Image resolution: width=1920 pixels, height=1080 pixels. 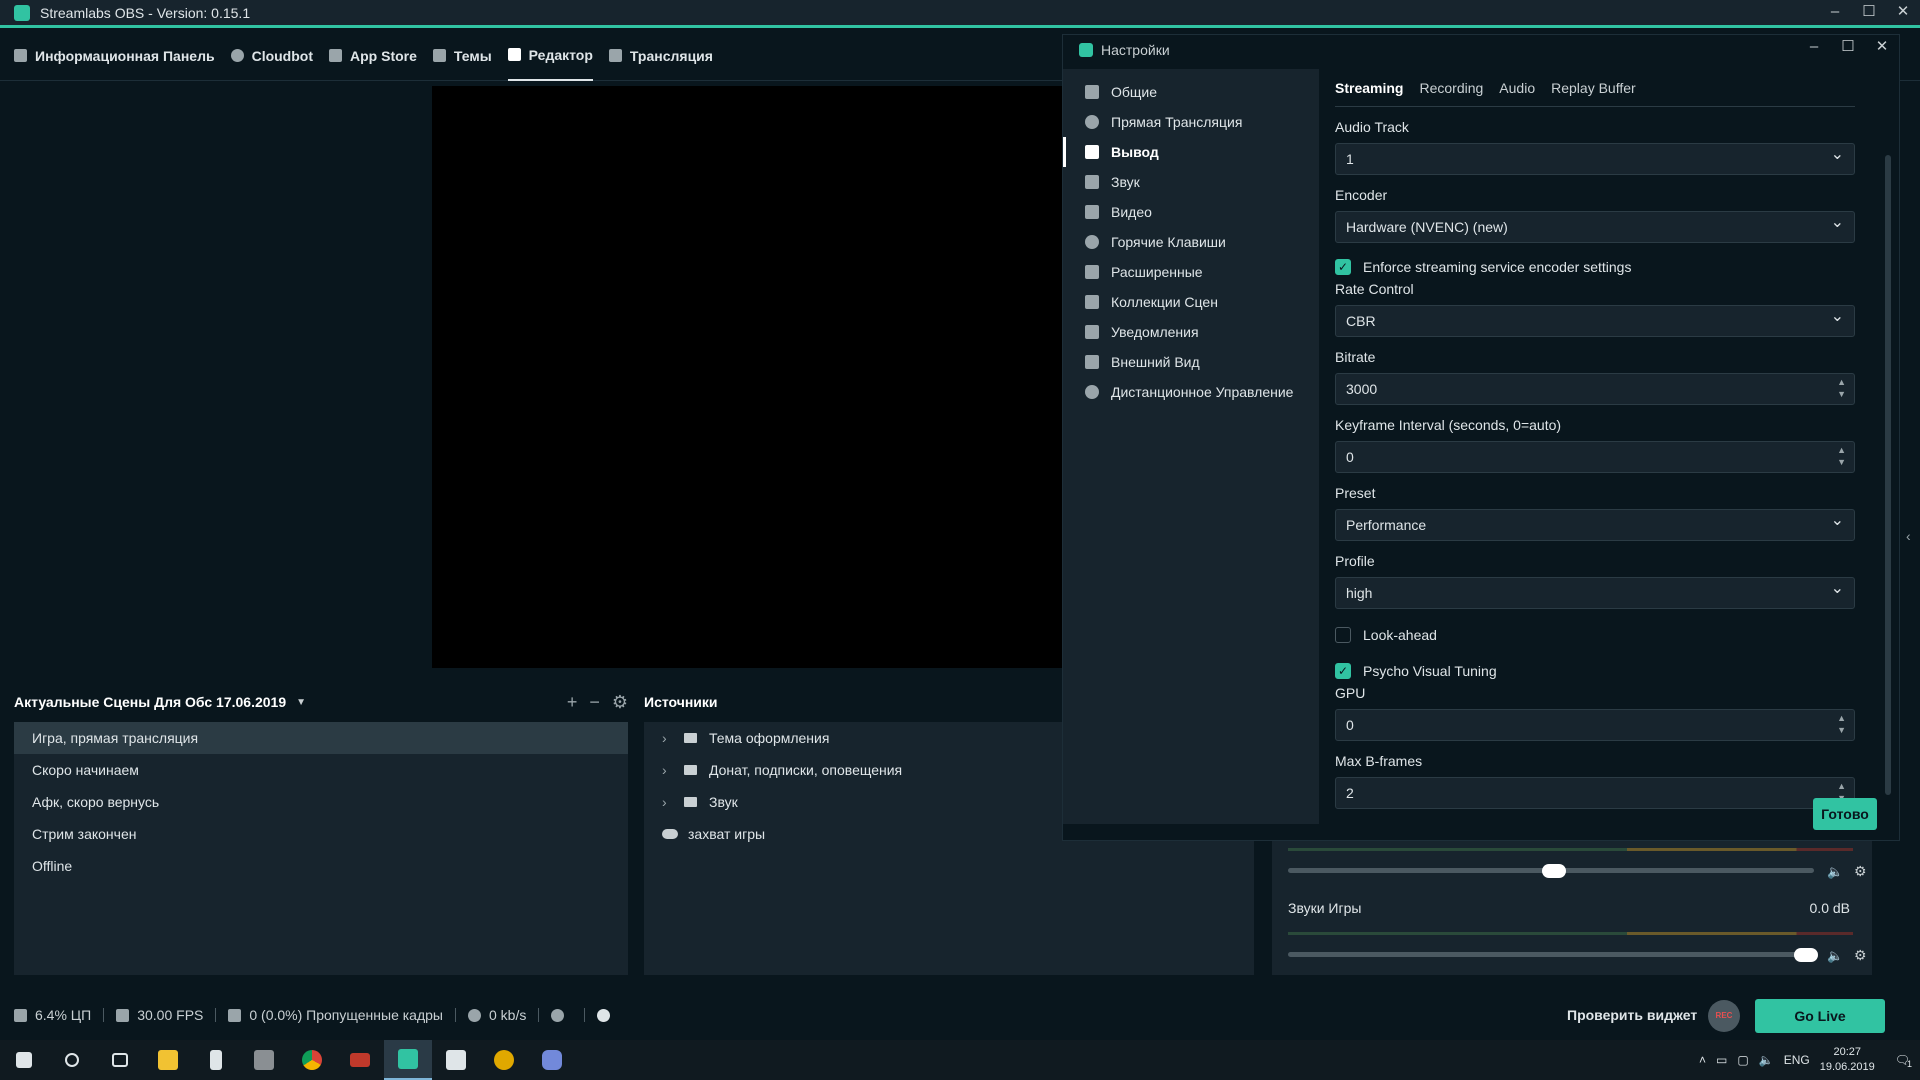 What do you see at coordinates (1595, 725) in the screenshot?
I see `gpu-input: 0 ▲ ▼` at bounding box center [1595, 725].